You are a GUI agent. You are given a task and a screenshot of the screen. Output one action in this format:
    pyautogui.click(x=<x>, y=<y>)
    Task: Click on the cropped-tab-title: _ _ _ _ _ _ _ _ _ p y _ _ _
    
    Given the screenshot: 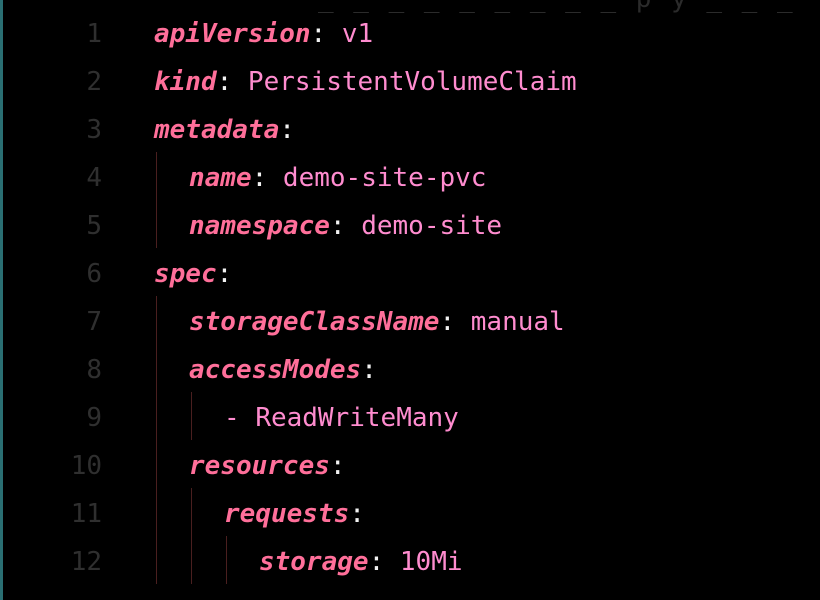 What is the action you would take?
    pyautogui.click(x=555, y=6)
    